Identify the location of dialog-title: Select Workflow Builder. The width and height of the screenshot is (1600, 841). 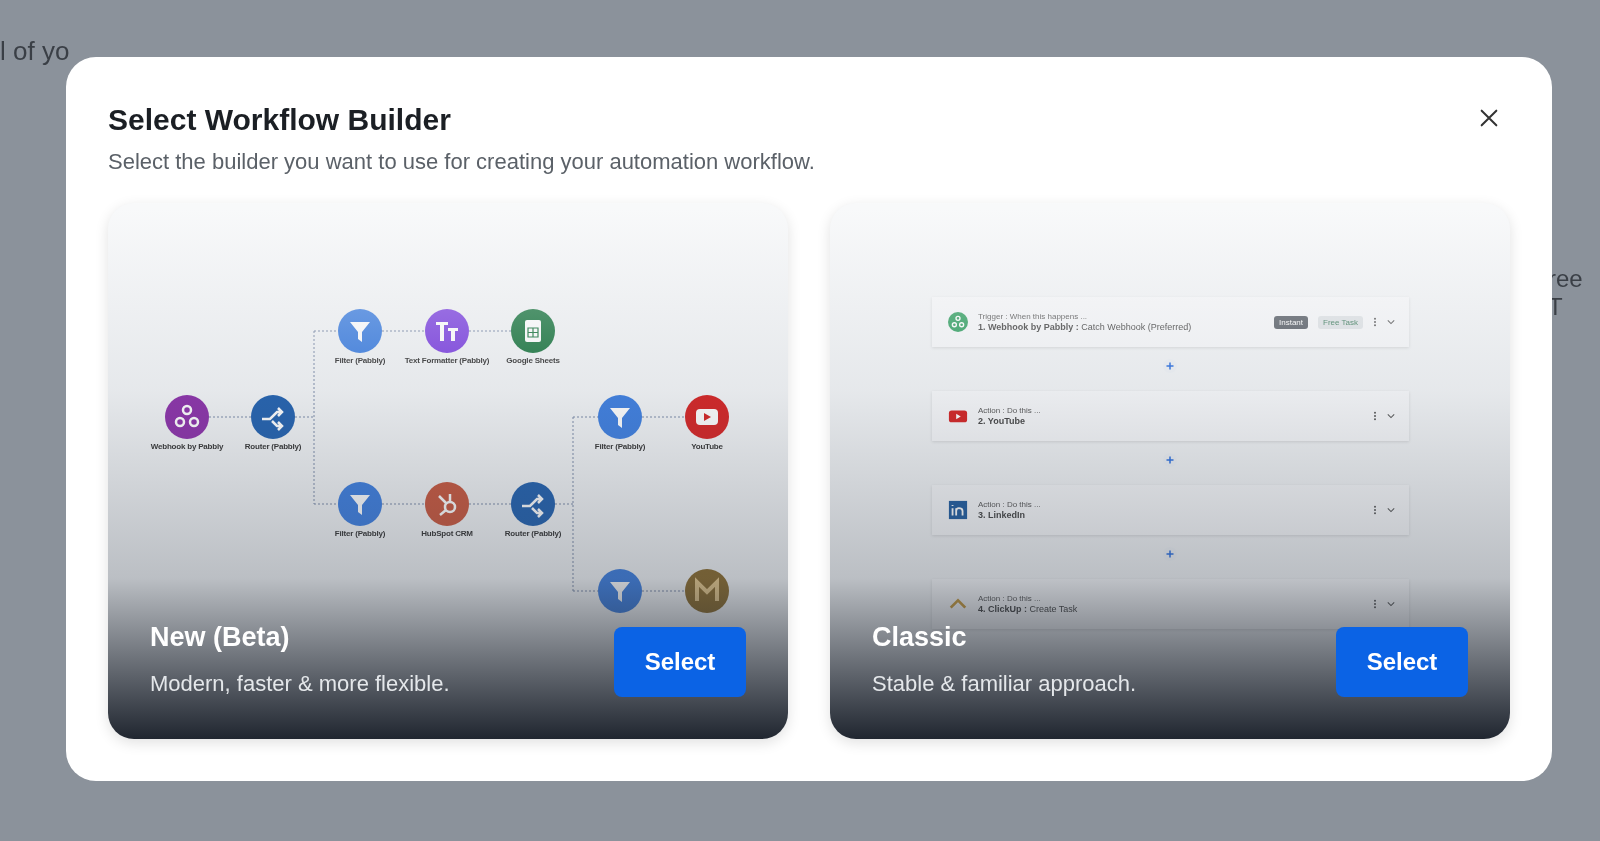
(280, 120).